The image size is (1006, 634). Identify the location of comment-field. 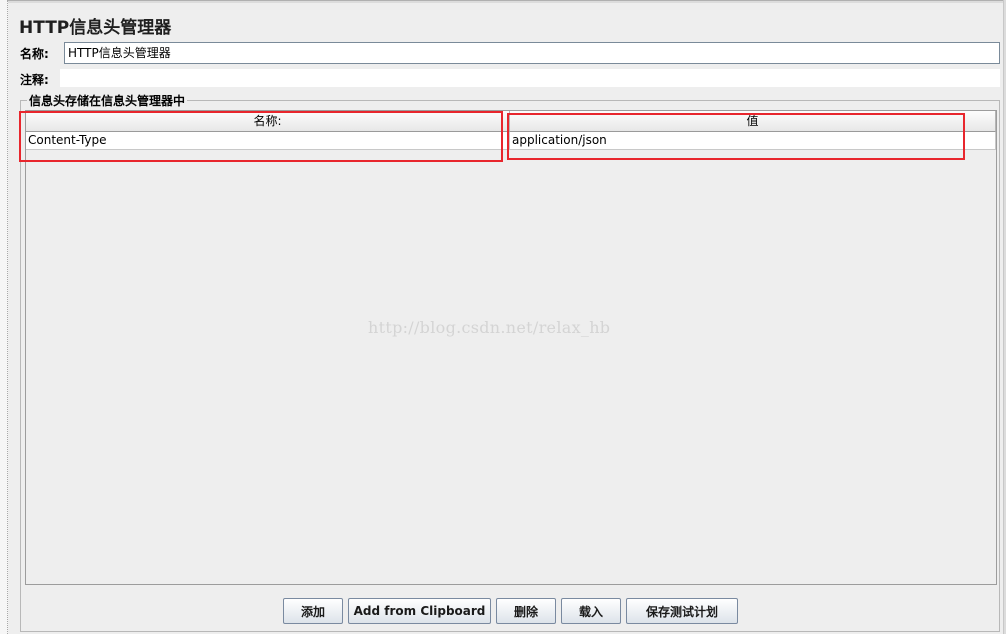
(530, 78).